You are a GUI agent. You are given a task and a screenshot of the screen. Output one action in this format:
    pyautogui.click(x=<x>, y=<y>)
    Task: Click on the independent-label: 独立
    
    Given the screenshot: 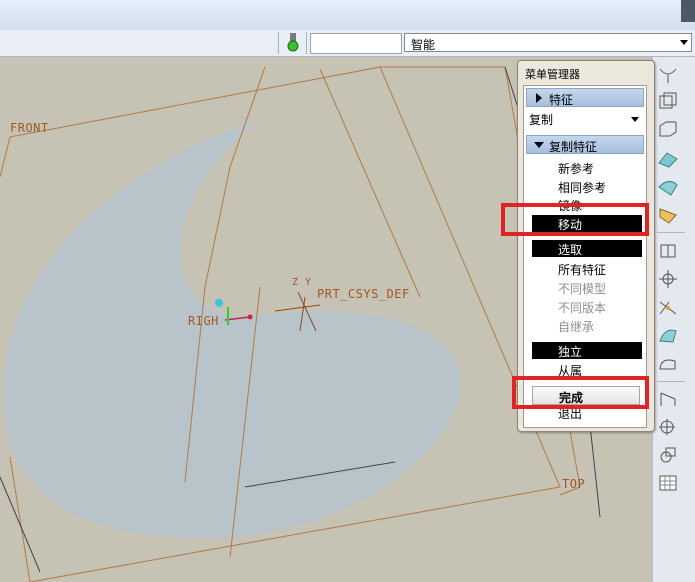 What is the action you would take?
    pyautogui.click(x=570, y=352)
    